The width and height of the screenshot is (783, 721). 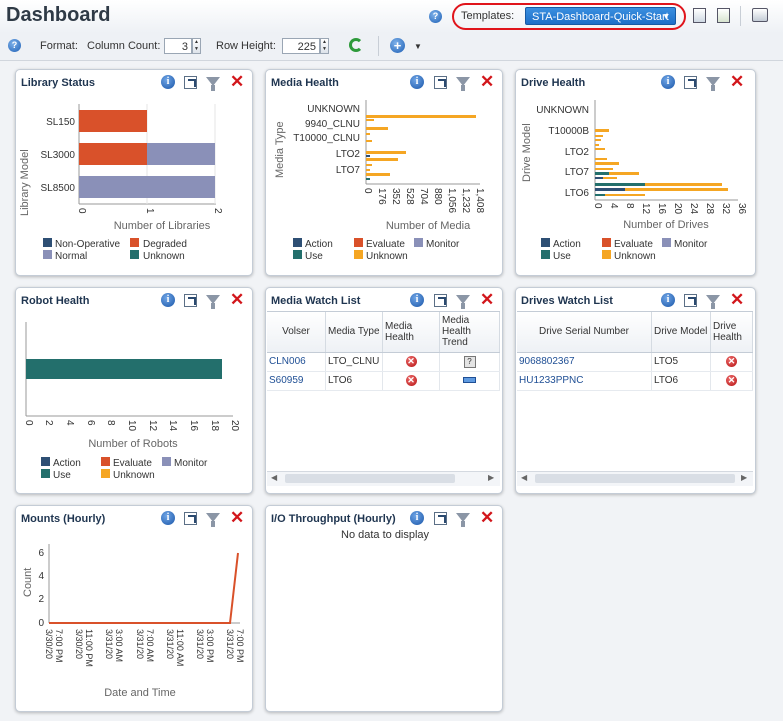 What do you see at coordinates (41, 553) in the screenshot?
I see `svg-text: 6` at bounding box center [41, 553].